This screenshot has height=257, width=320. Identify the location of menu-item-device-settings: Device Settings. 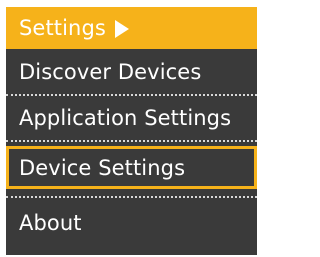
(131, 167).